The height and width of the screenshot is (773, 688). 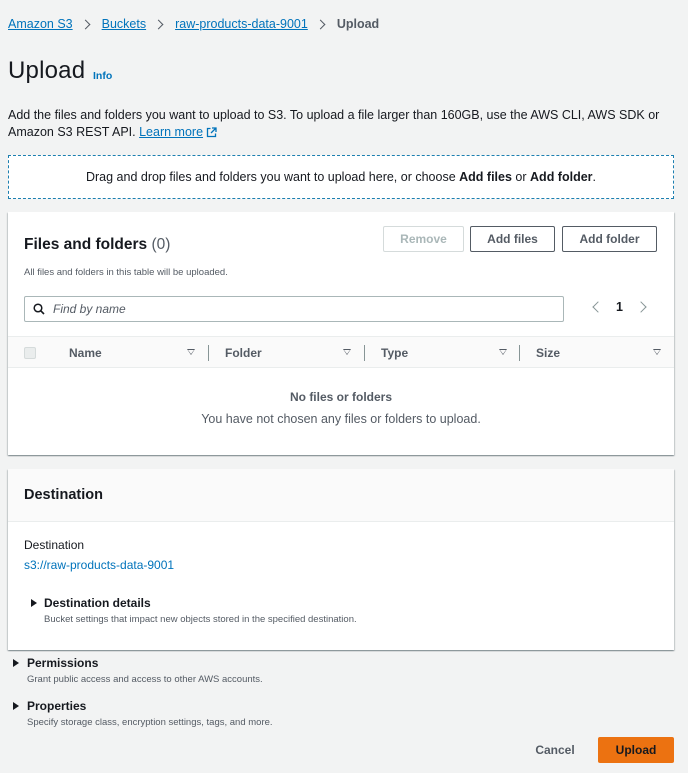 I want to click on dropzone-add-folder: Add folder, so click(x=561, y=177).